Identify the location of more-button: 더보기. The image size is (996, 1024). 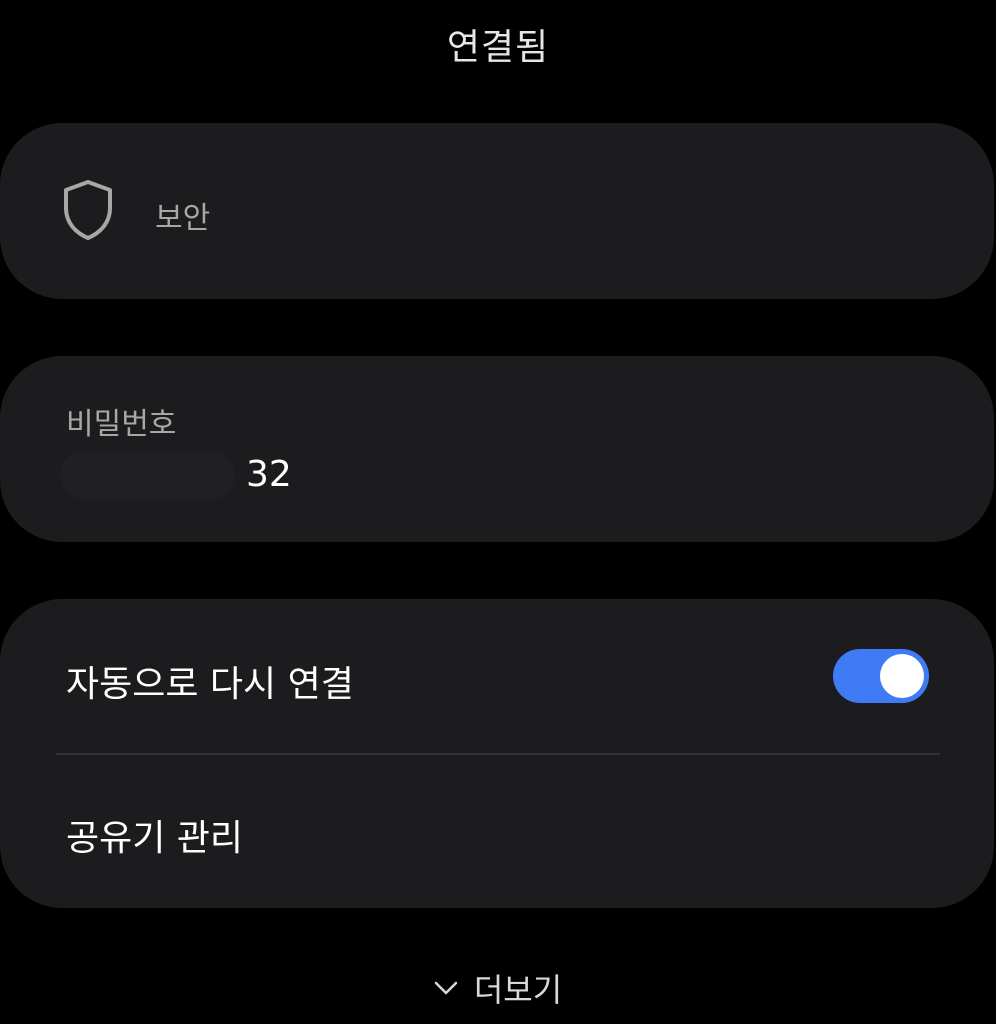
(498, 988).